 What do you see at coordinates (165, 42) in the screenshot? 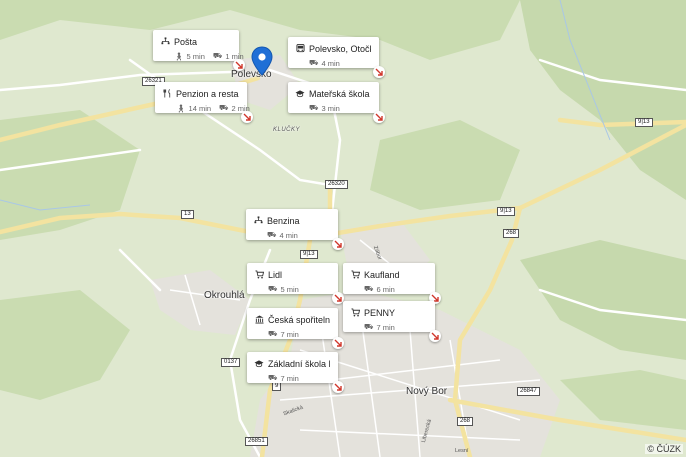
I see `post-office-icon` at bounding box center [165, 42].